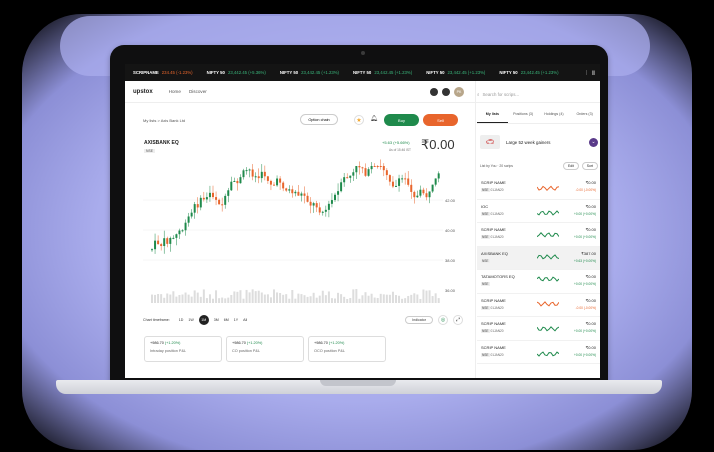  What do you see at coordinates (485, 260) in the screenshot?
I see `scrip-exchange: NSE` at bounding box center [485, 260].